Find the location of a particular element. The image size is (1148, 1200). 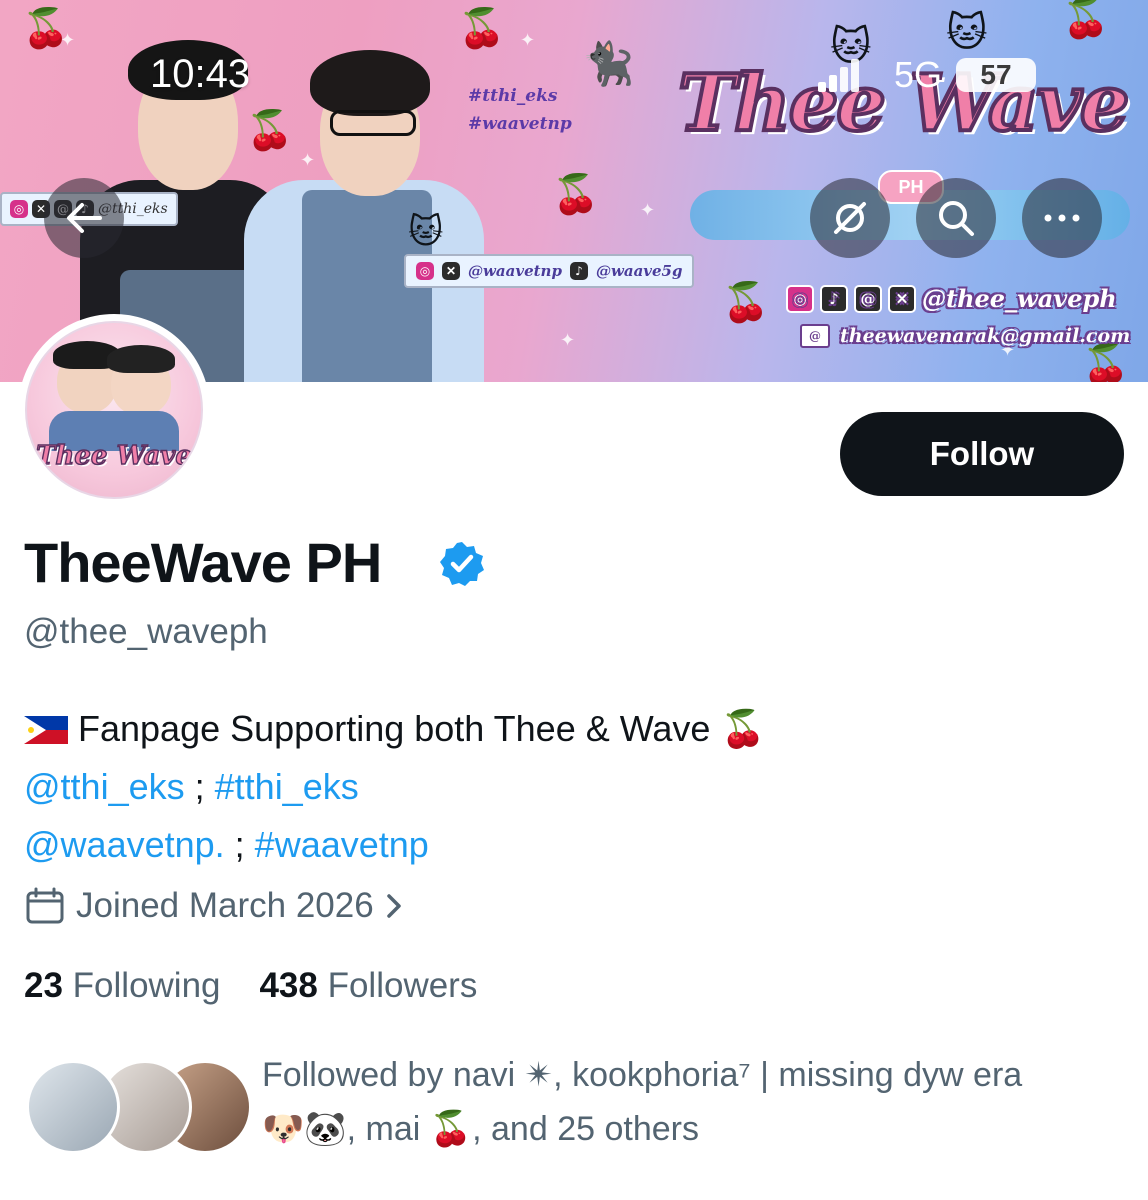

profile-display-name: TheeWave PH is located at coordinates (203, 562).